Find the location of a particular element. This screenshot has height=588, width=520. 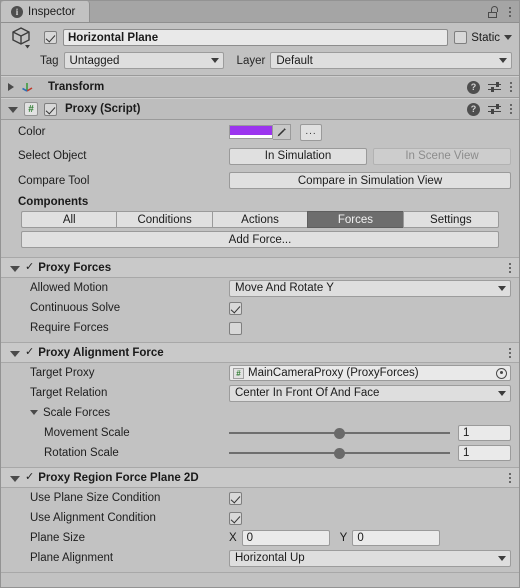

compare-in-simulation-view-button: Compare in Simulation View is located at coordinates (370, 180).